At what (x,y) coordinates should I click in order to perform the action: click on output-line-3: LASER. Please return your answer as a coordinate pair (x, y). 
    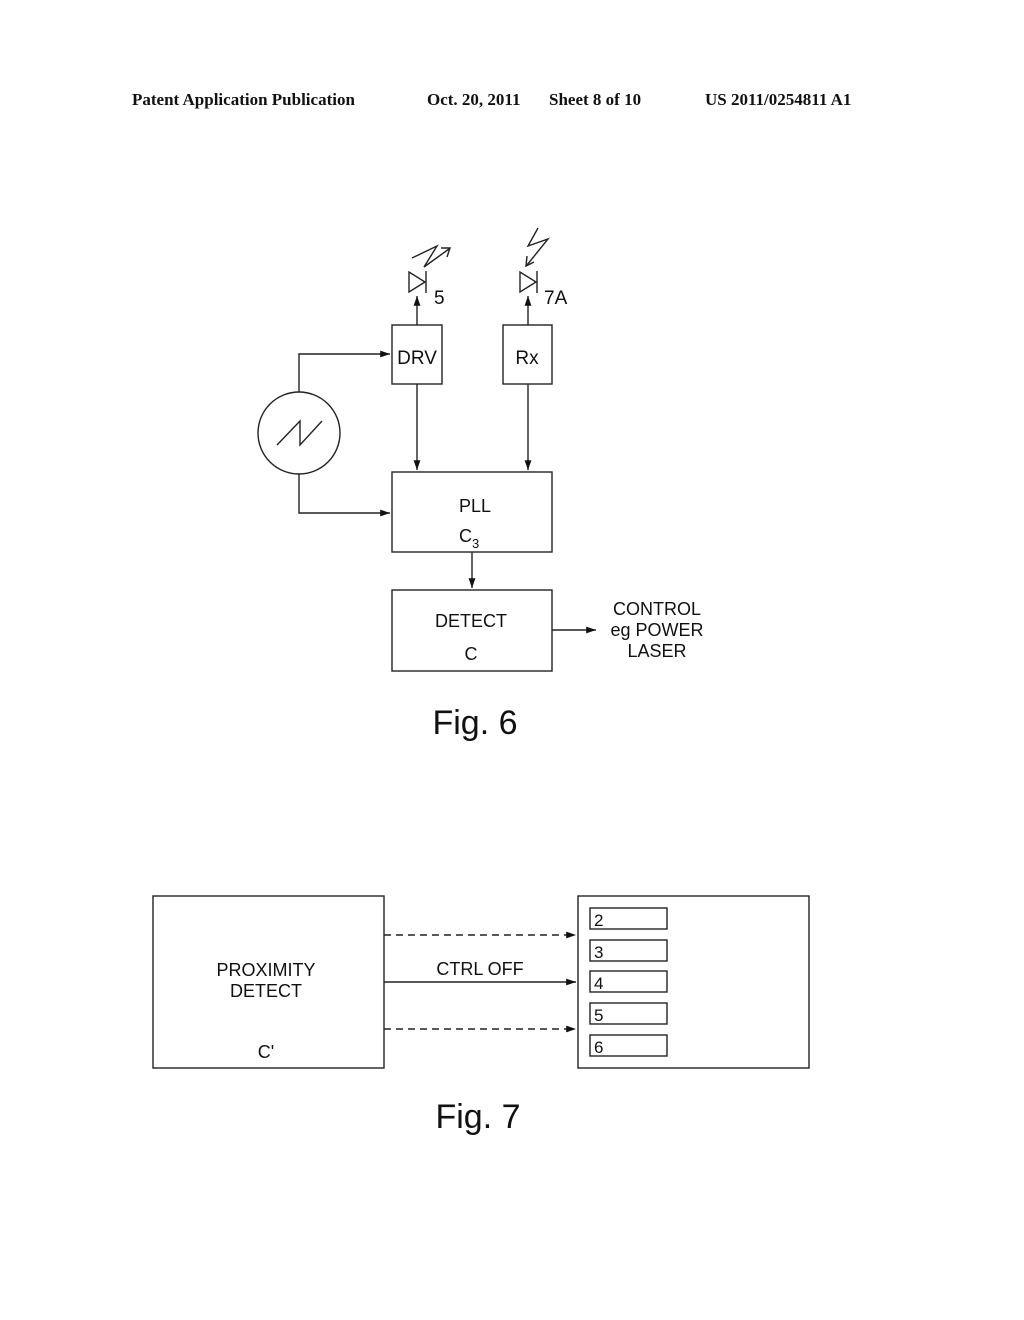
    Looking at the image, I should click on (656, 651).